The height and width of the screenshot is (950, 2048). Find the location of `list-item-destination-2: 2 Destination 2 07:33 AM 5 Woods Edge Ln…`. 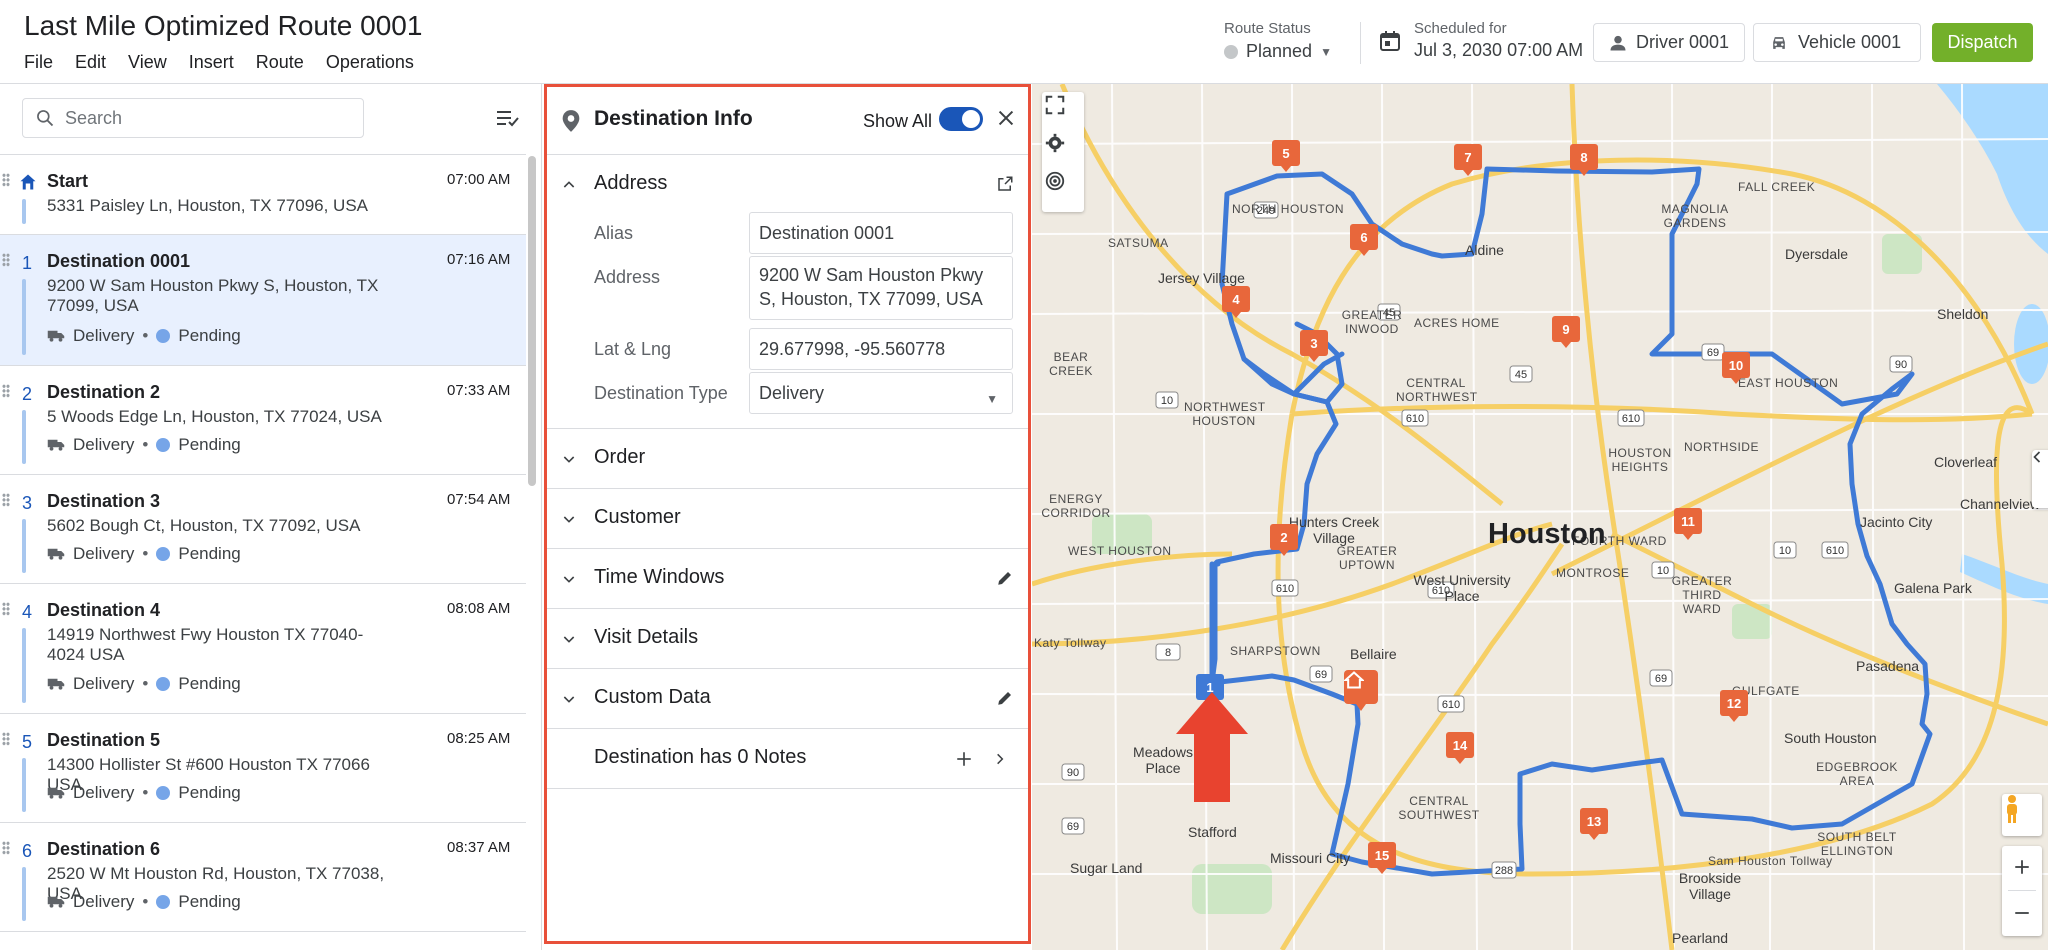

list-item-destination-2: 2 Destination 2 07:33 AM 5 Woods Edge Ln… is located at coordinates (263, 420).